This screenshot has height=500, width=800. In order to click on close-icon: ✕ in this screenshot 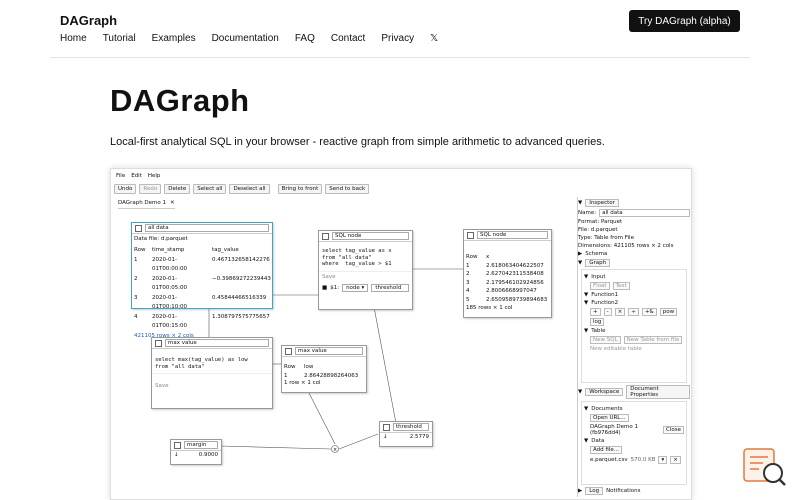, I will do `click(172, 203)`.